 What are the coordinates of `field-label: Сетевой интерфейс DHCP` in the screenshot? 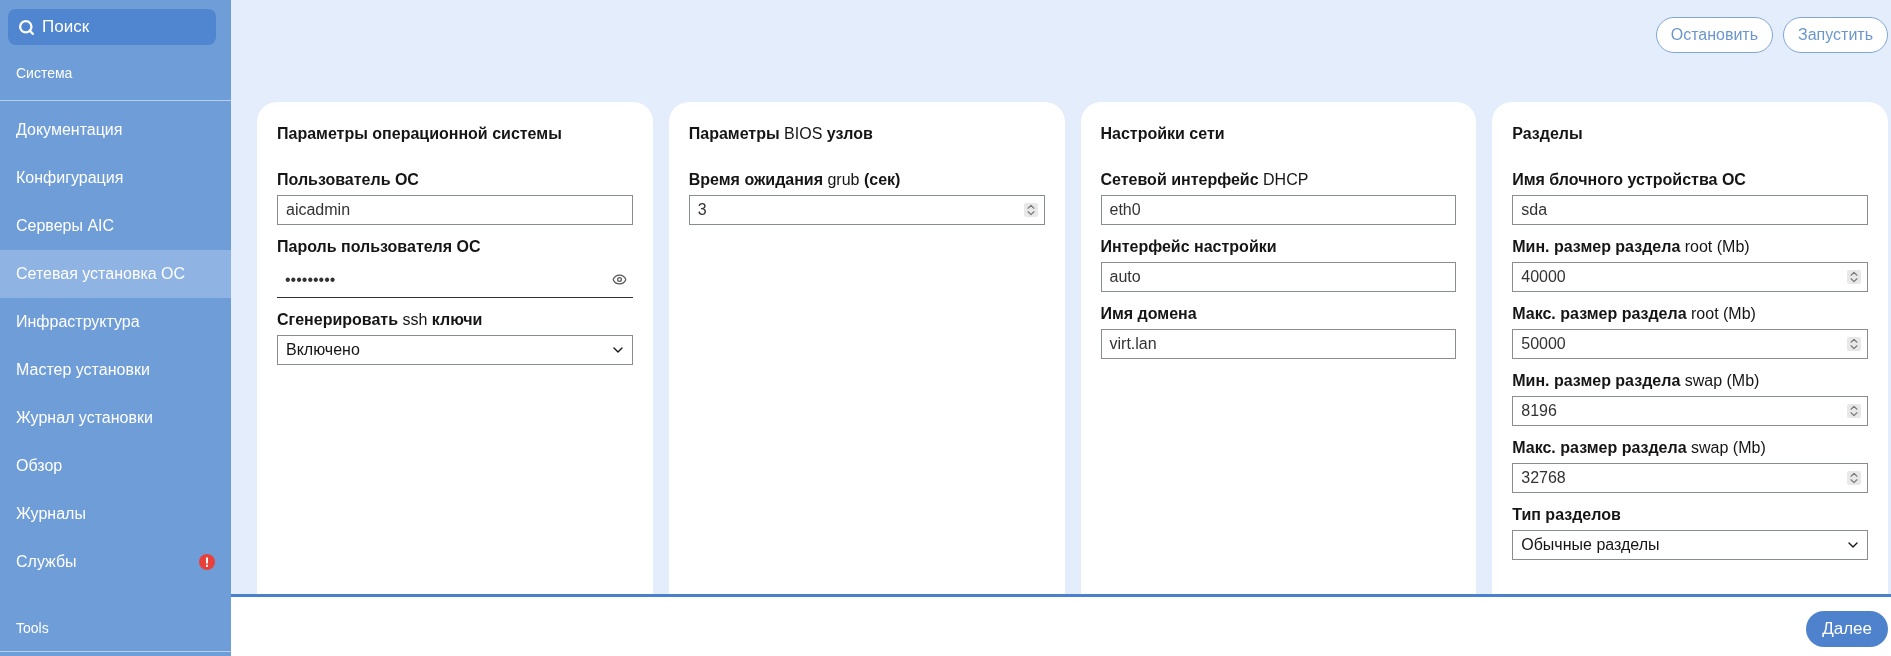 It's located at (1205, 179).